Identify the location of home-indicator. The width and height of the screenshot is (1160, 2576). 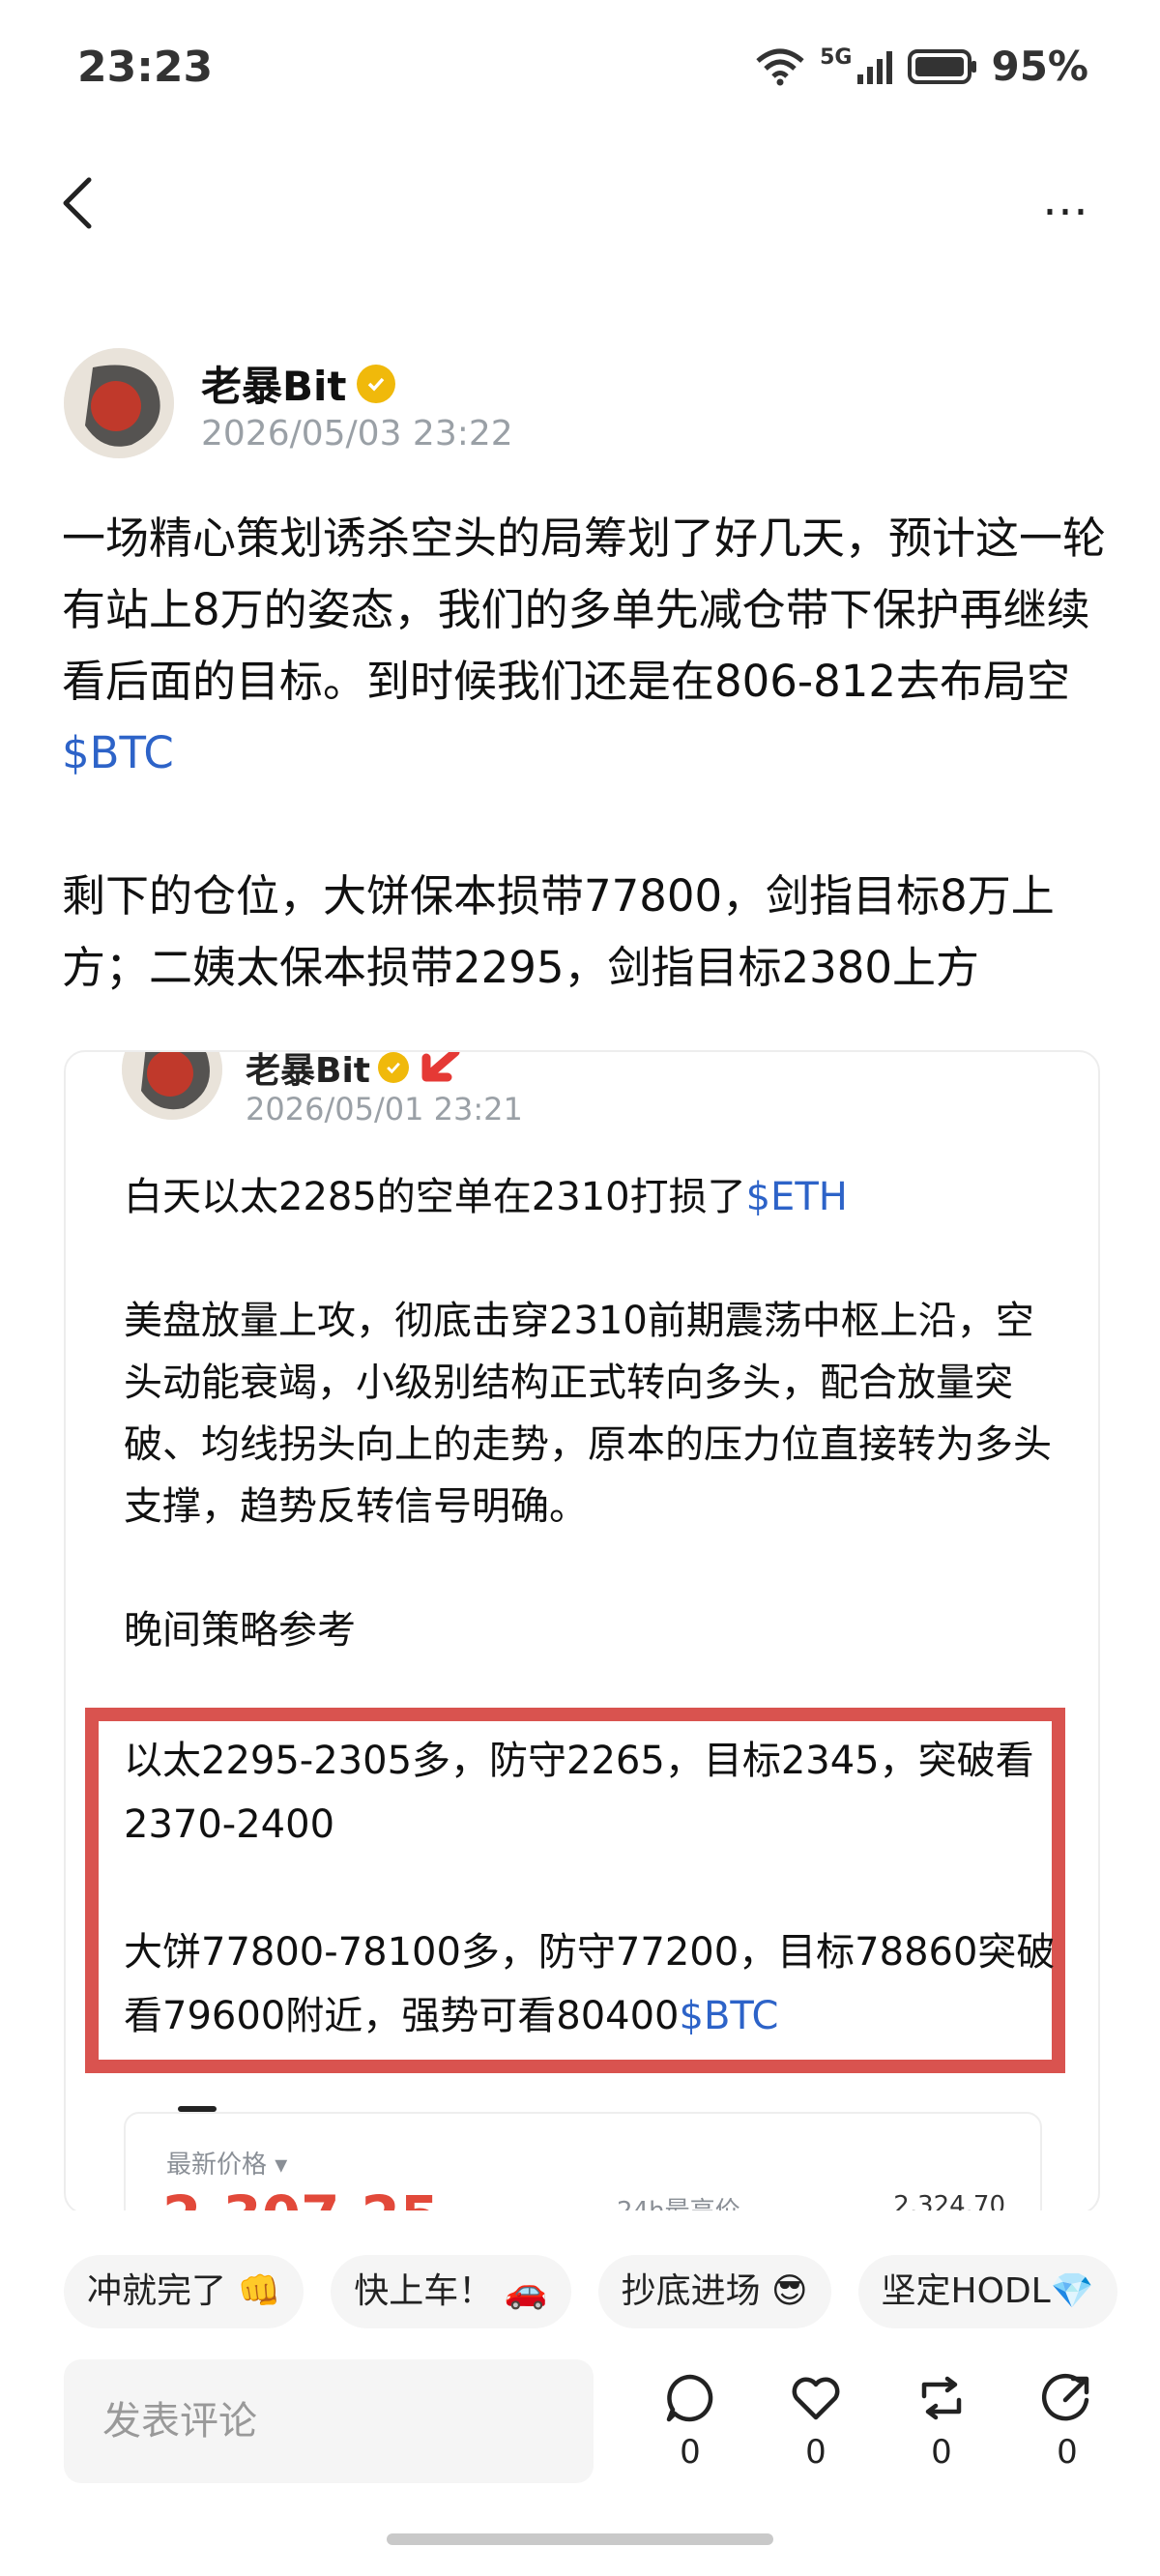
(580, 2539).